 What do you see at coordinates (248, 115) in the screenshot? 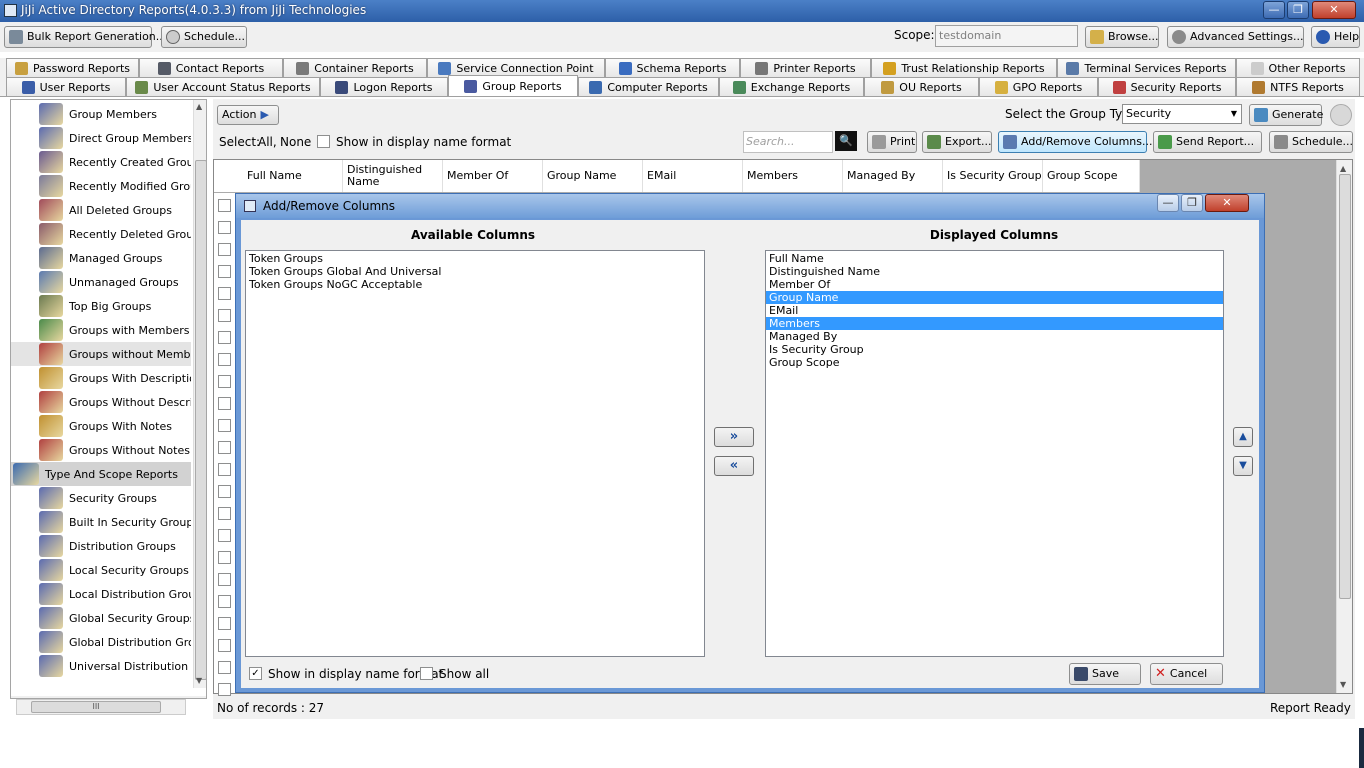
I see `action-button: Action ▶` at bounding box center [248, 115].